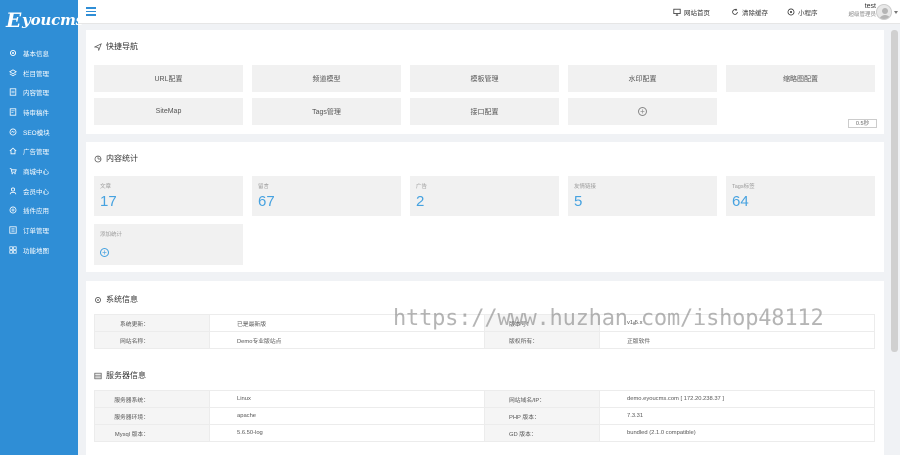 The width and height of the screenshot is (900, 455). What do you see at coordinates (168, 111) in the screenshot?
I see `quick-nav-sitemap: SiteMap` at bounding box center [168, 111].